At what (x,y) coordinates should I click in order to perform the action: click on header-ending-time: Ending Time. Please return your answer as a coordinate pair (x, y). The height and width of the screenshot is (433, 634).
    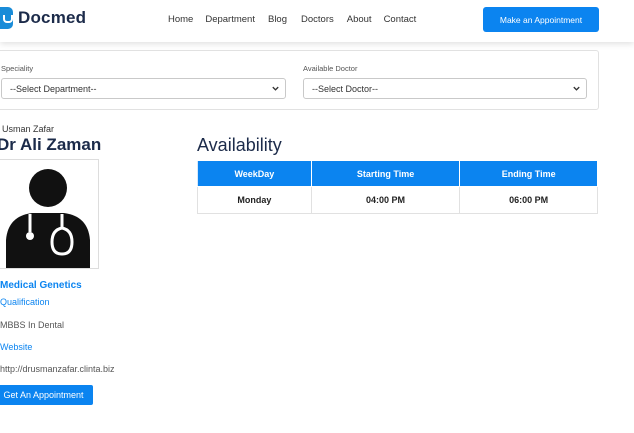
    Looking at the image, I should click on (528, 173).